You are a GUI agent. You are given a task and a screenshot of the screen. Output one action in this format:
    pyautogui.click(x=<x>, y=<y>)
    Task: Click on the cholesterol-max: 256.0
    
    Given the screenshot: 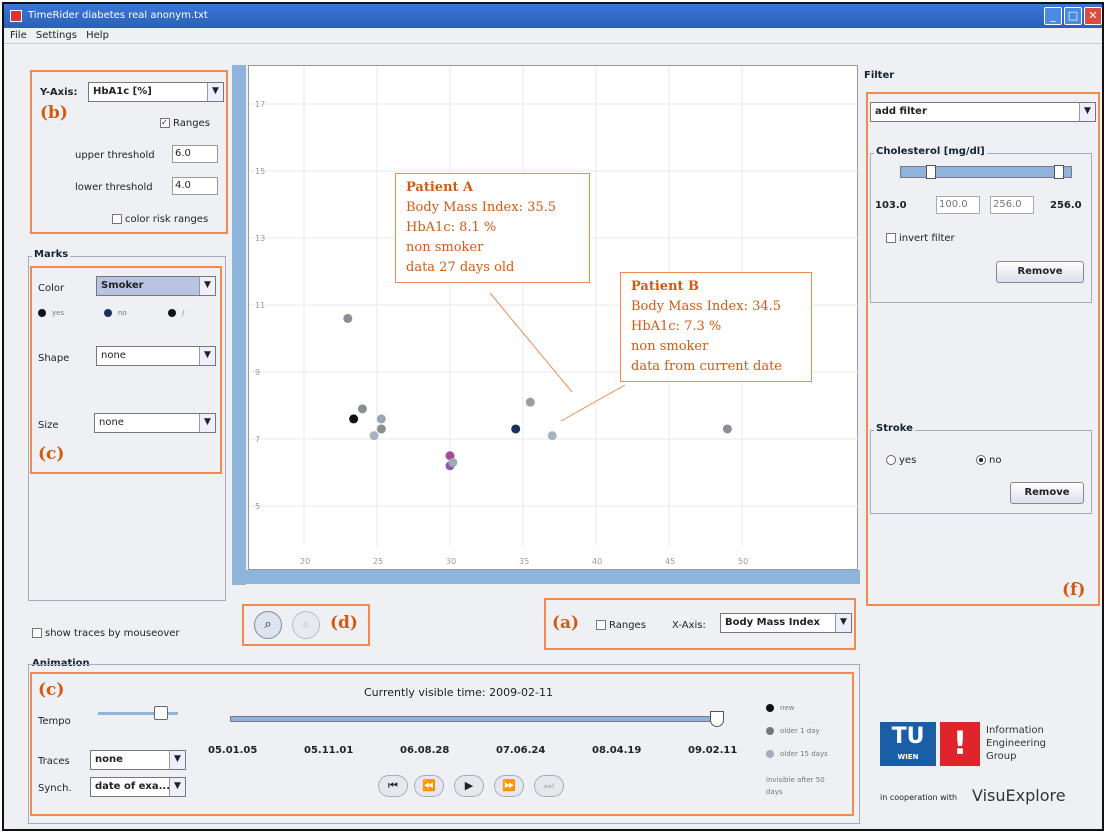 What is the action you would take?
    pyautogui.click(x=1066, y=205)
    